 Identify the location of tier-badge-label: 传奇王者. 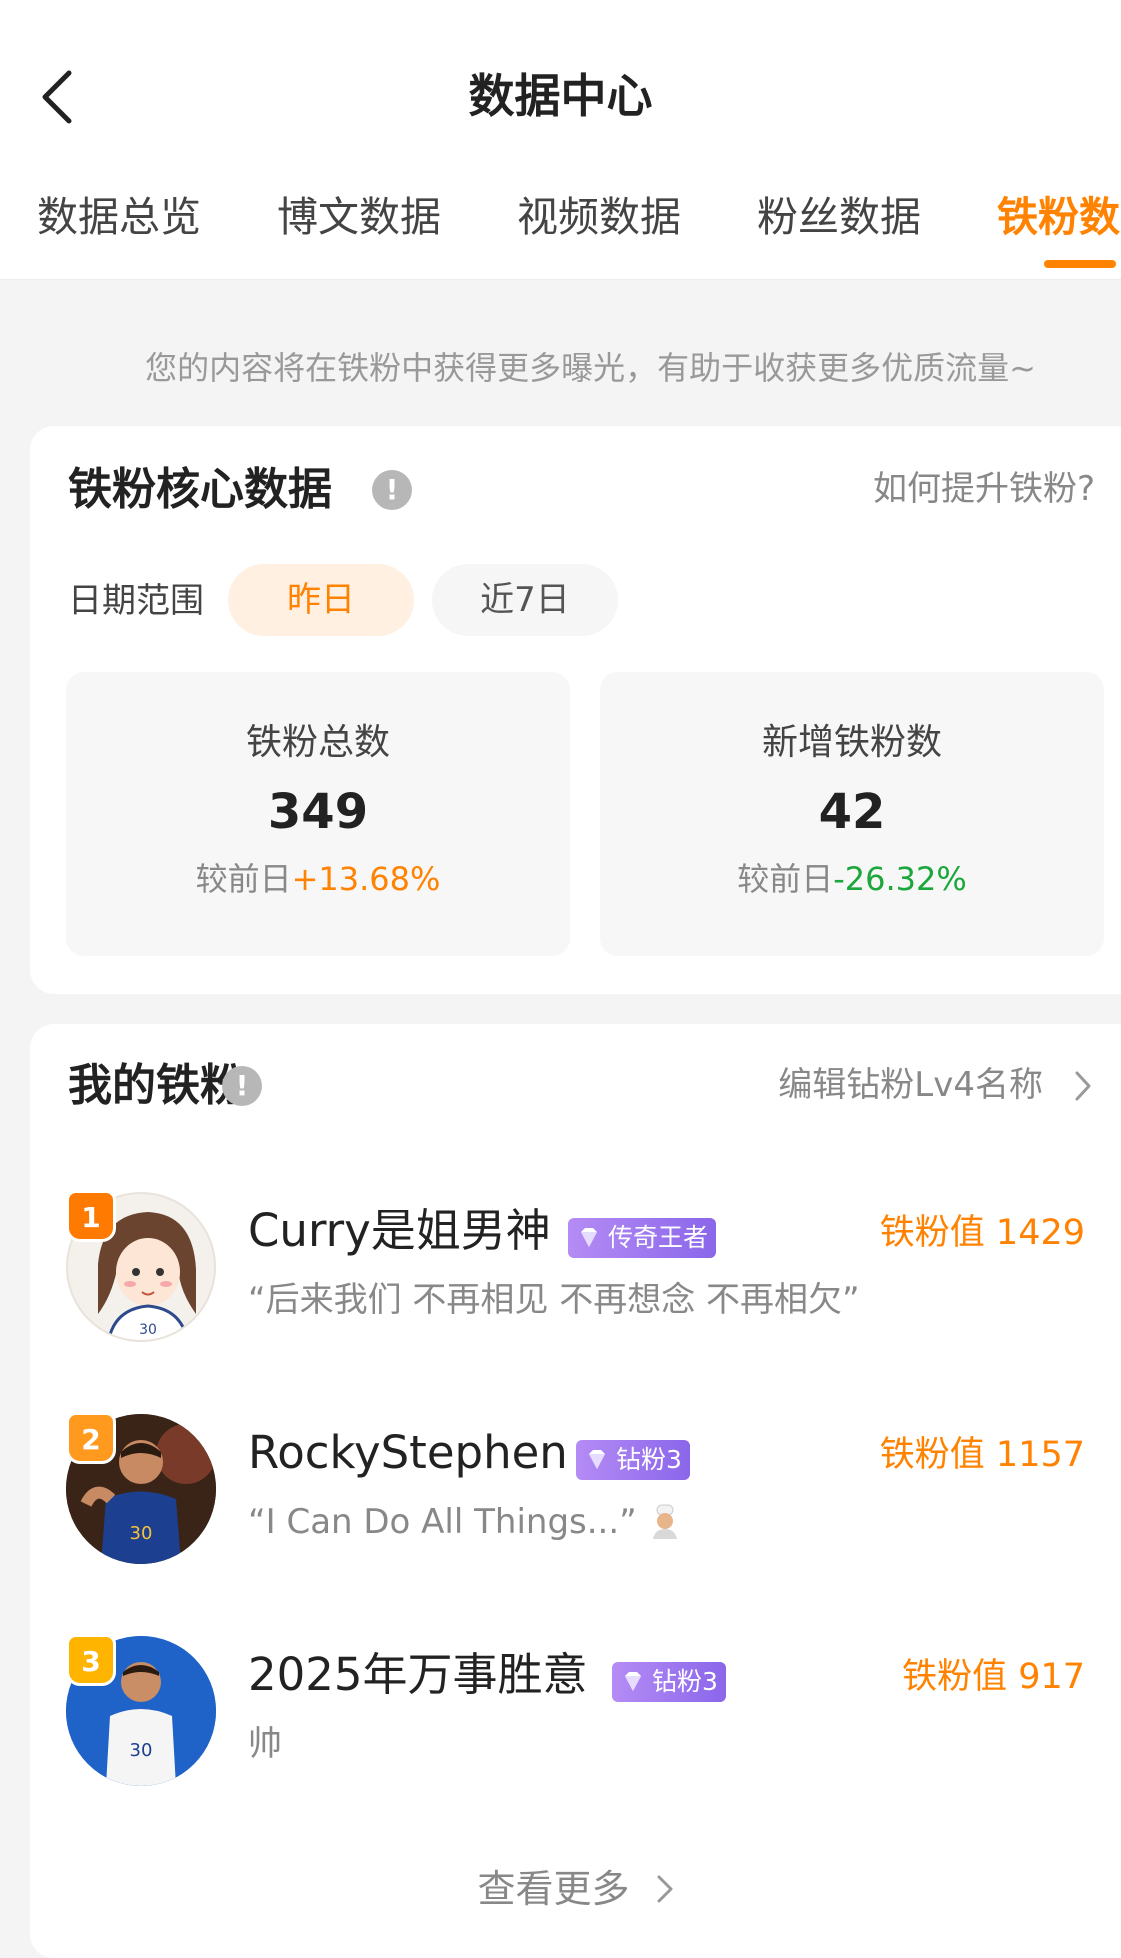
(658, 1237).